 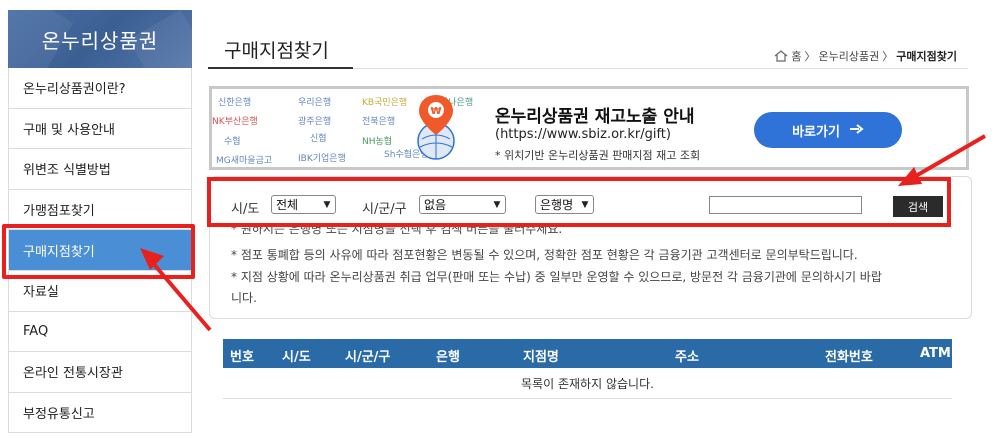 What do you see at coordinates (436, 127) in the screenshot?
I see `location-pin-icon: ₩` at bounding box center [436, 127].